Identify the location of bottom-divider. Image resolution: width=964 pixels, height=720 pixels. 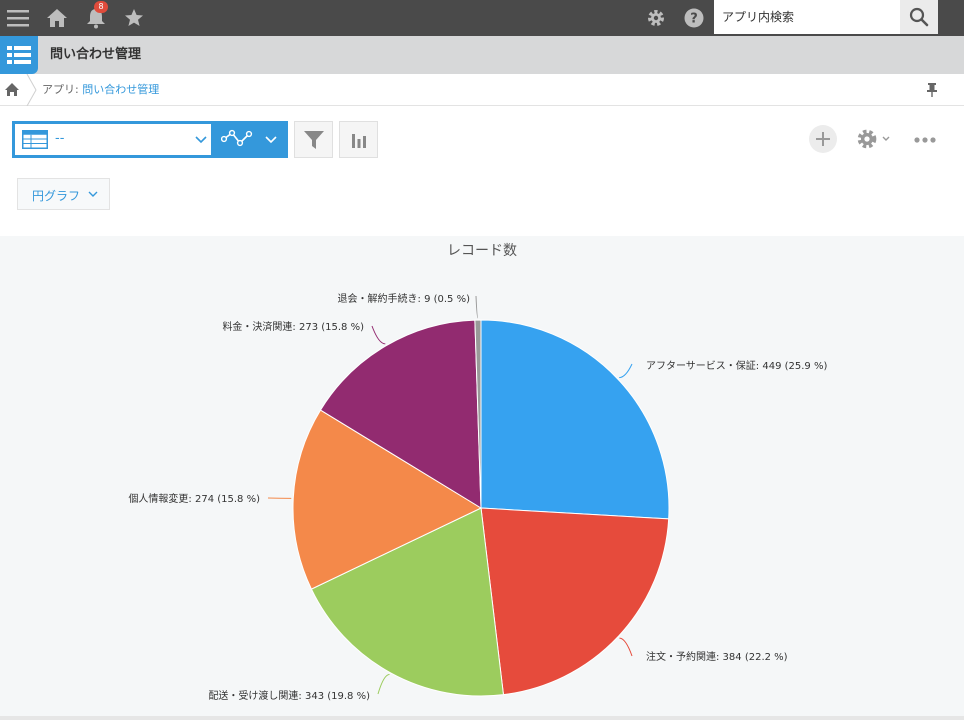
(482, 718).